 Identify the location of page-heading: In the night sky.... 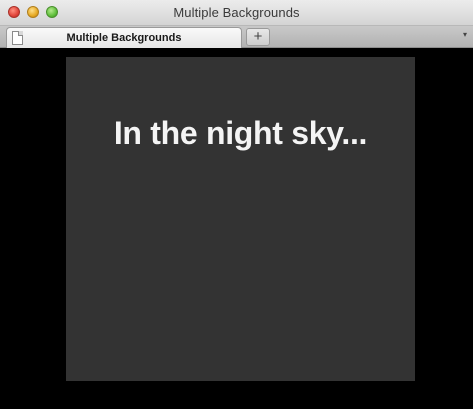
(240, 133).